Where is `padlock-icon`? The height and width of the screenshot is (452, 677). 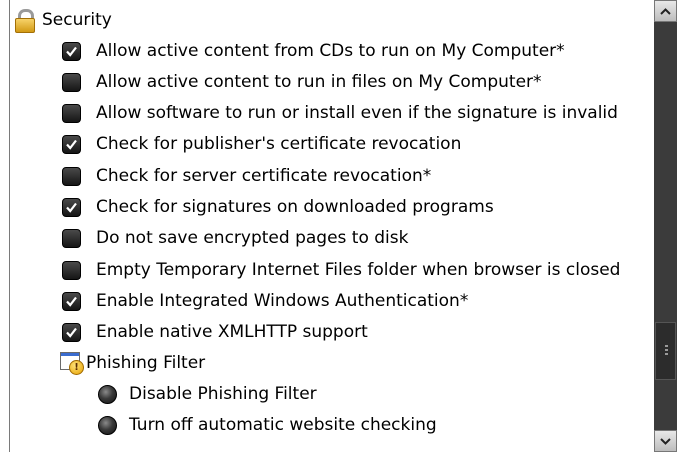 padlock-icon is located at coordinates (24, 20).